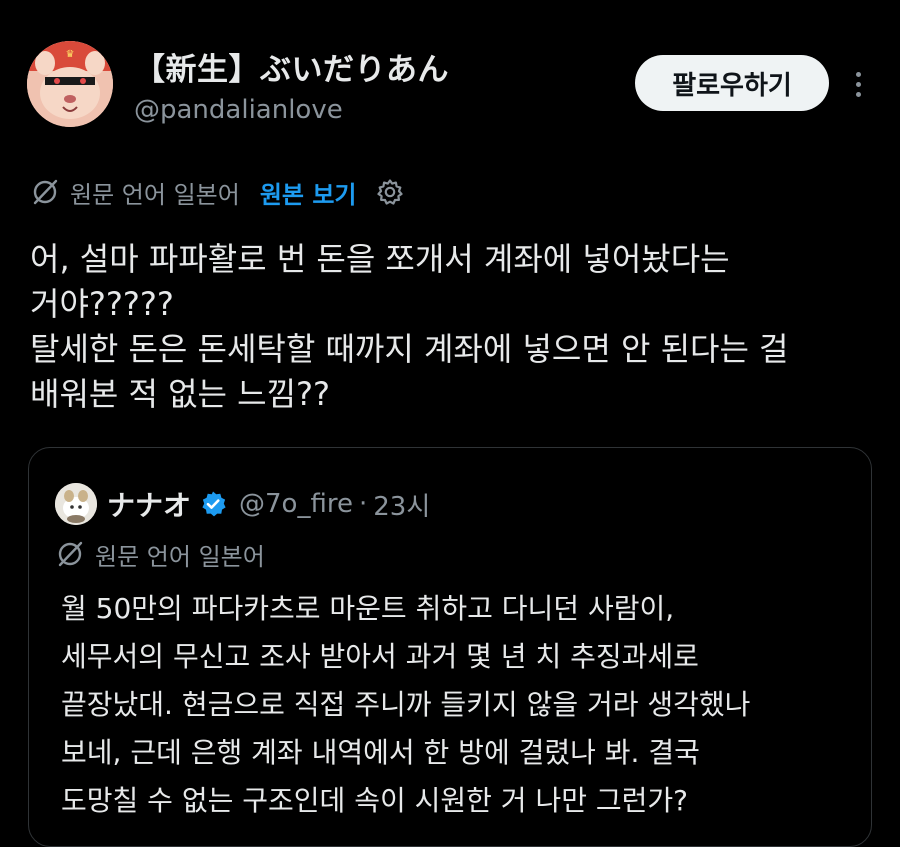 Image resolution: width=900 pixels, height=847 pixels. I want to click on show-original-link: 원본 보기, so click(308, 192).